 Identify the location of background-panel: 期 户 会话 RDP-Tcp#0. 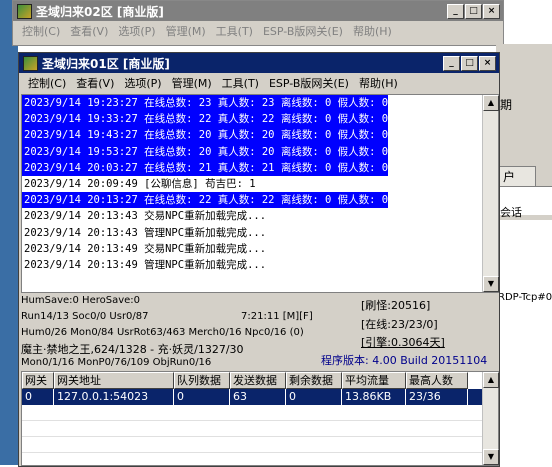
(523, 254).